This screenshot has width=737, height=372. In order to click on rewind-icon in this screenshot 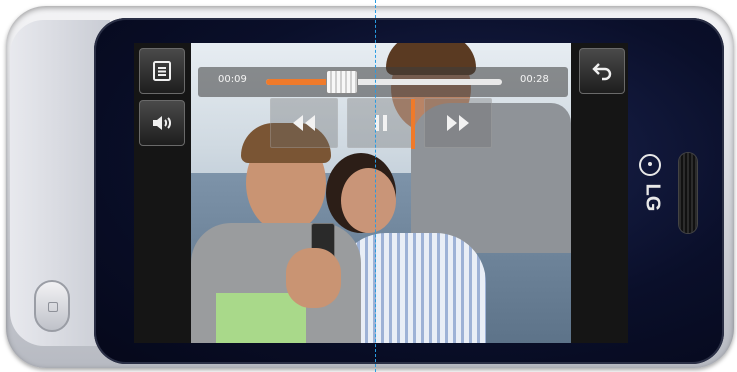, I will do `click(304, 123)`.